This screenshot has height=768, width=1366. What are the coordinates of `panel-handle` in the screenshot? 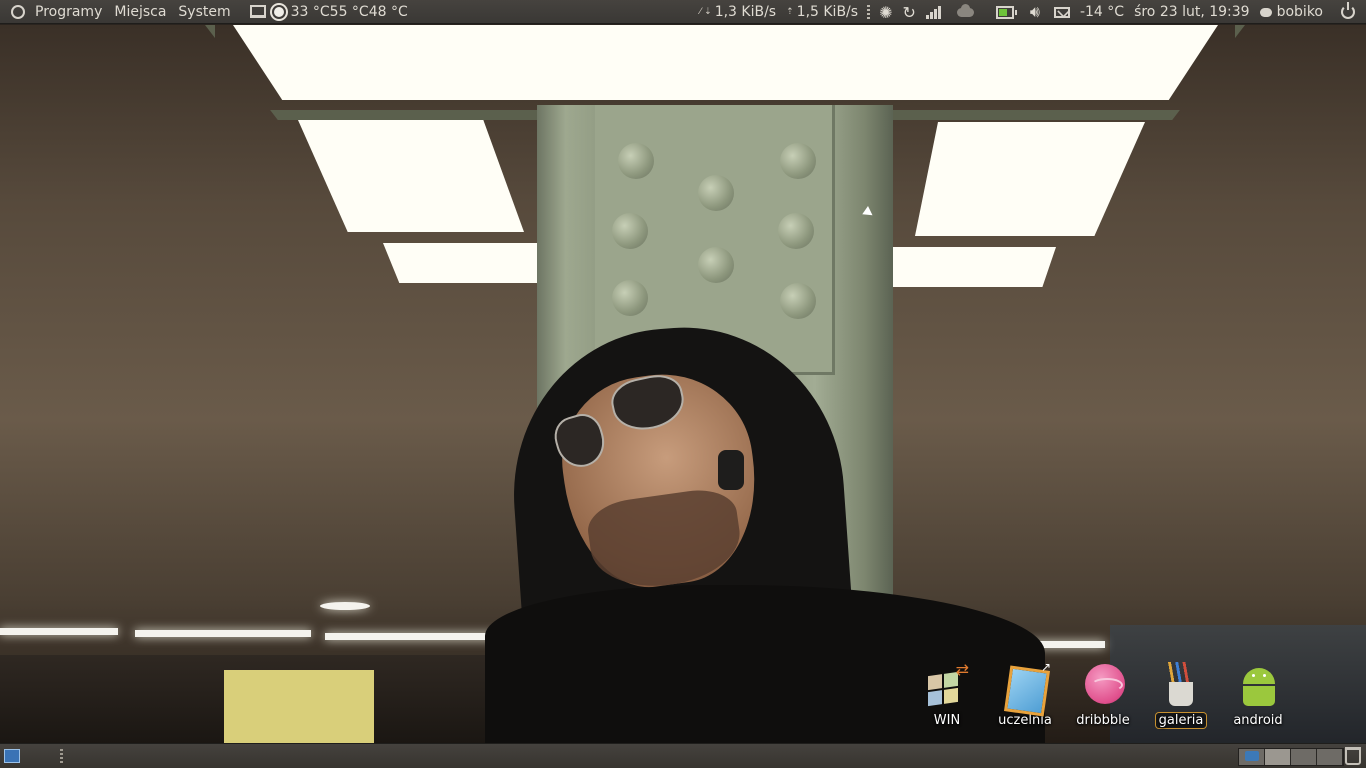 It's located at (61, 756).